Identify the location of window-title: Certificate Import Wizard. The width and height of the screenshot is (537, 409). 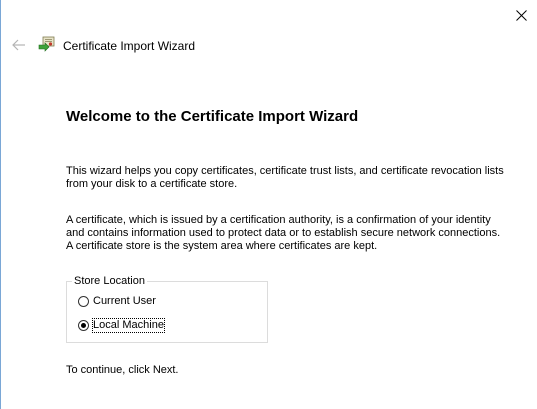
(129, 46).